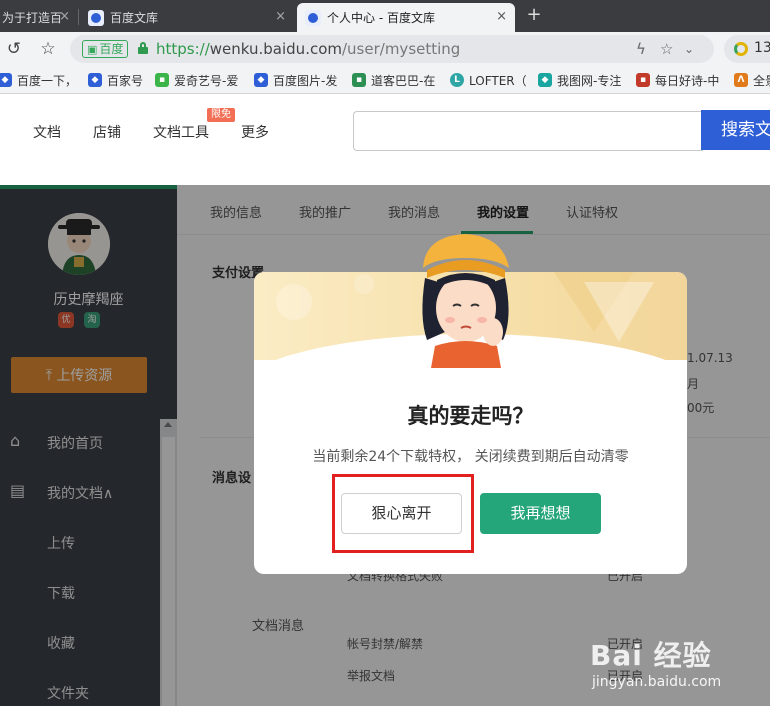 Image resolution: width=770 pixels, height=706 pixels. What do you see at coordinates (657, 682) in the screenshot?
I see `watermark-url: jingyan.baidu.com` at bounding box center [657, 682].